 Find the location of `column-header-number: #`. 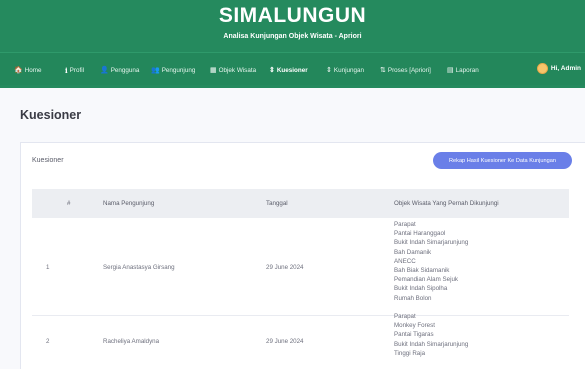

column-header-number: # is located at coordinates (69, 203).